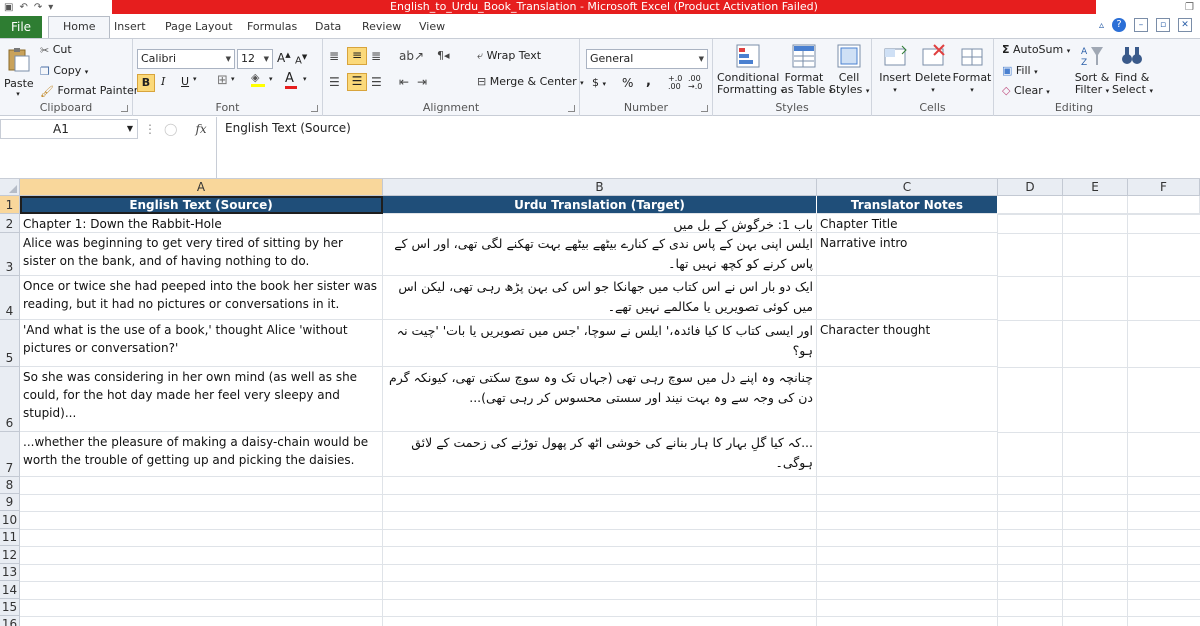  Describe the element at coordinates (301, 59) in the screenshot. I see `shrink-font-button: A▼` at that location.